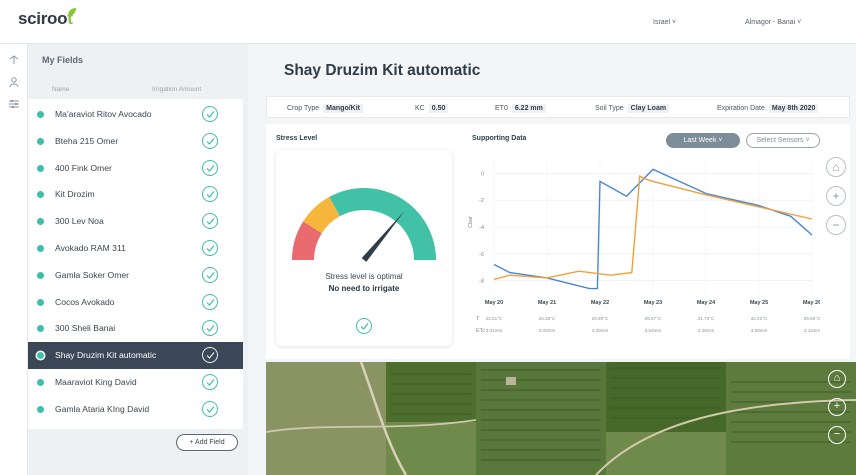 This screenshot has height=475, width=856. What do you see at coordinates (72, 12) in the screenshot?
I see `leaf-icon` at bounding box center [72, 12].